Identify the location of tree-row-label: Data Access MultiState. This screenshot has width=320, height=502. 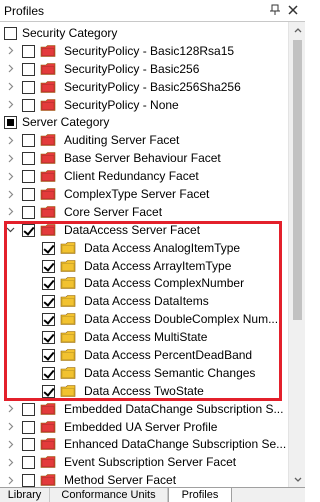
(146, 337).